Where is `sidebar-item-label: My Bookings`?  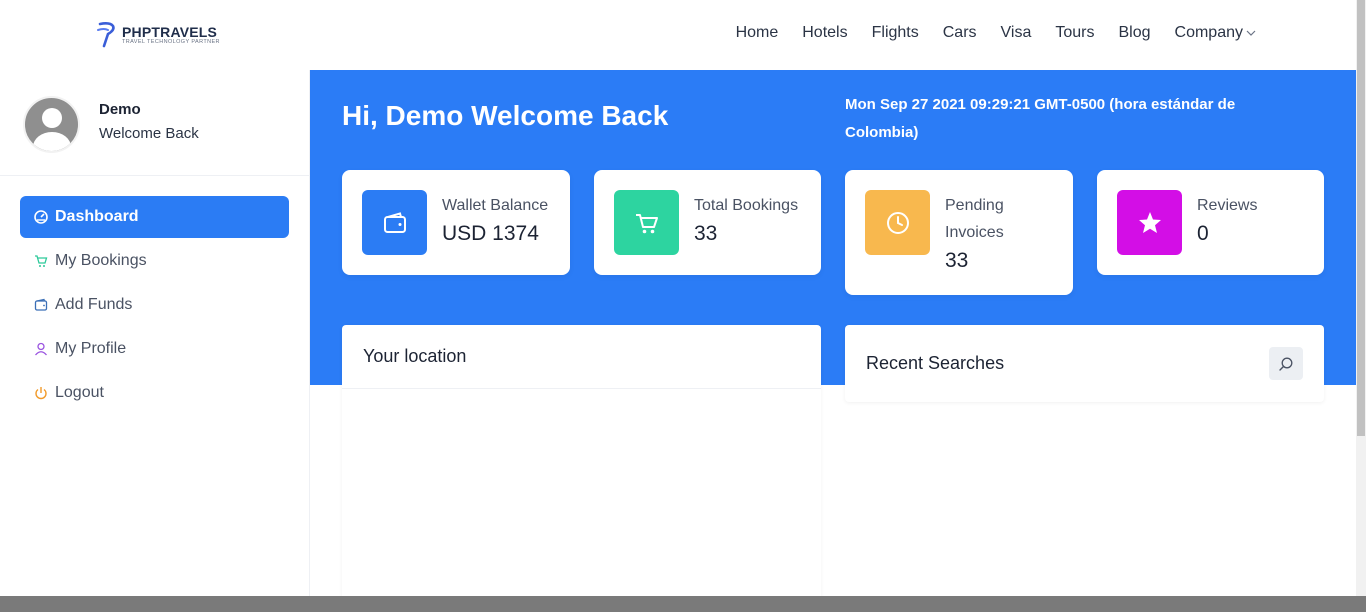
sidebar-item-label: My Bookings is located at coordinates (101, 260).